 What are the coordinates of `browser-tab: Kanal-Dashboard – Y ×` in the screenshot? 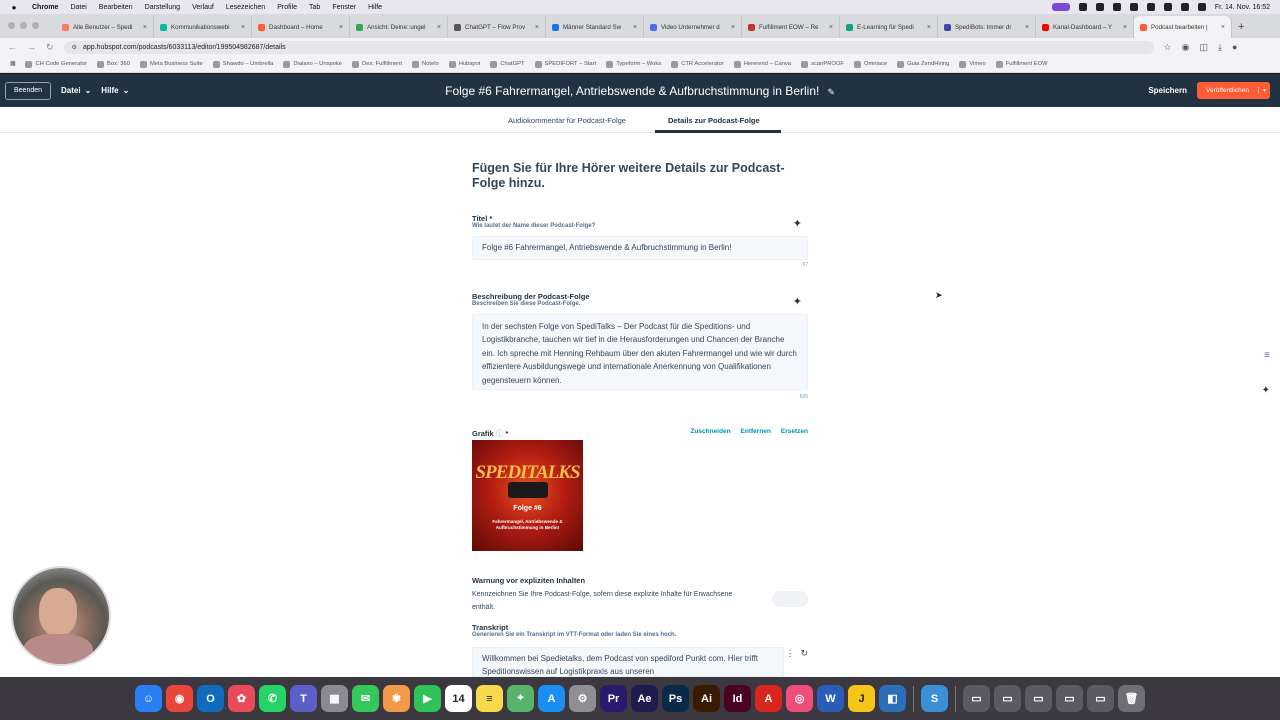 It's located at (1085, 27).